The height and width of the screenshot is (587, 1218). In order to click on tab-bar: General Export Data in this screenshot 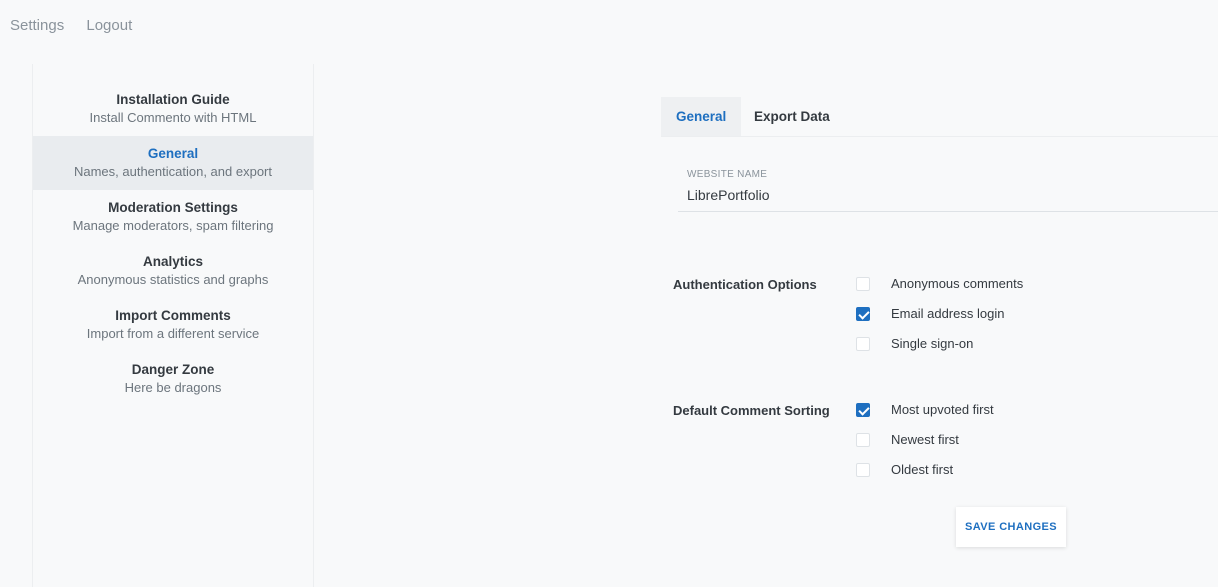, I will do `click(939, 117)`.